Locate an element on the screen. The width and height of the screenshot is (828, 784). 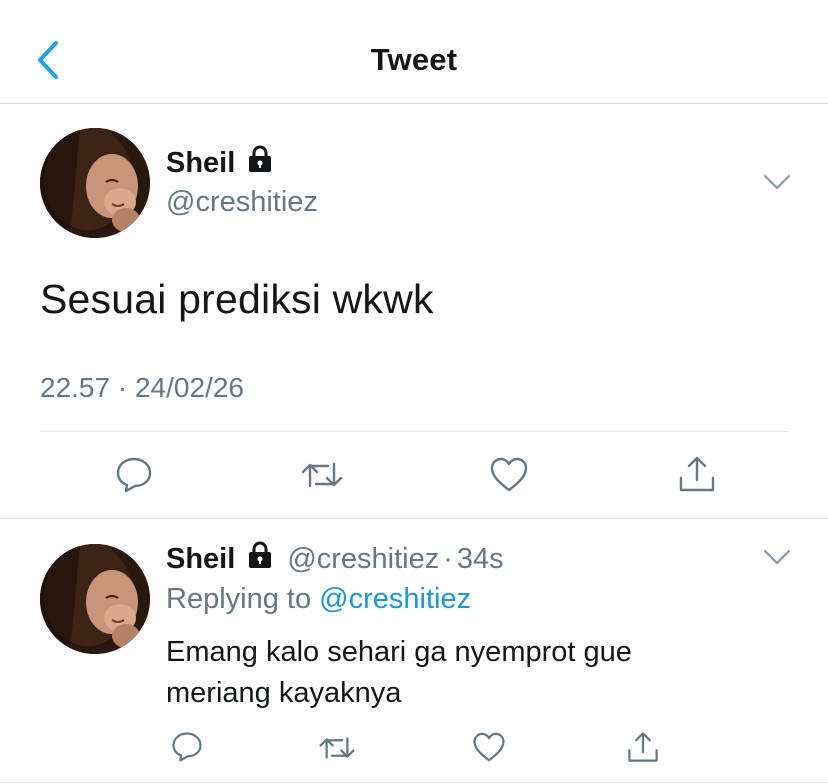
reply-author-name: Sheil is located at coordinates (200, 559).